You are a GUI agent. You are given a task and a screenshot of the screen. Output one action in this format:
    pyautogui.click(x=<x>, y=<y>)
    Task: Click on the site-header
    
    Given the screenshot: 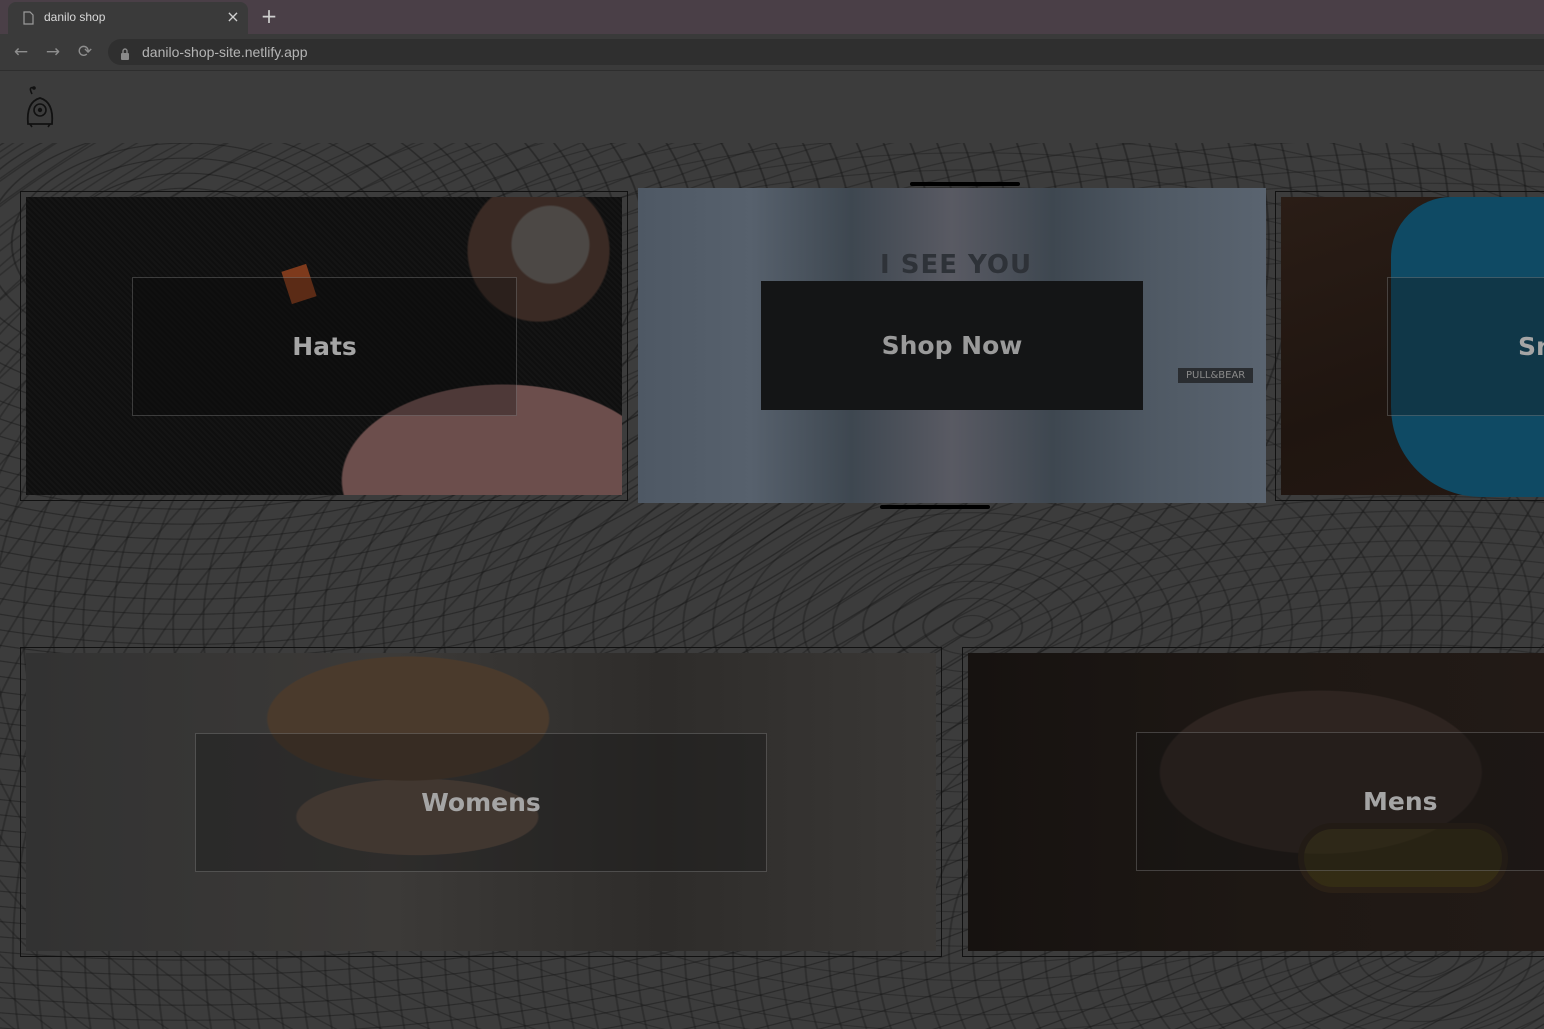 What is the action you would take?
    pyautogui.click(x=772, y=107)
    